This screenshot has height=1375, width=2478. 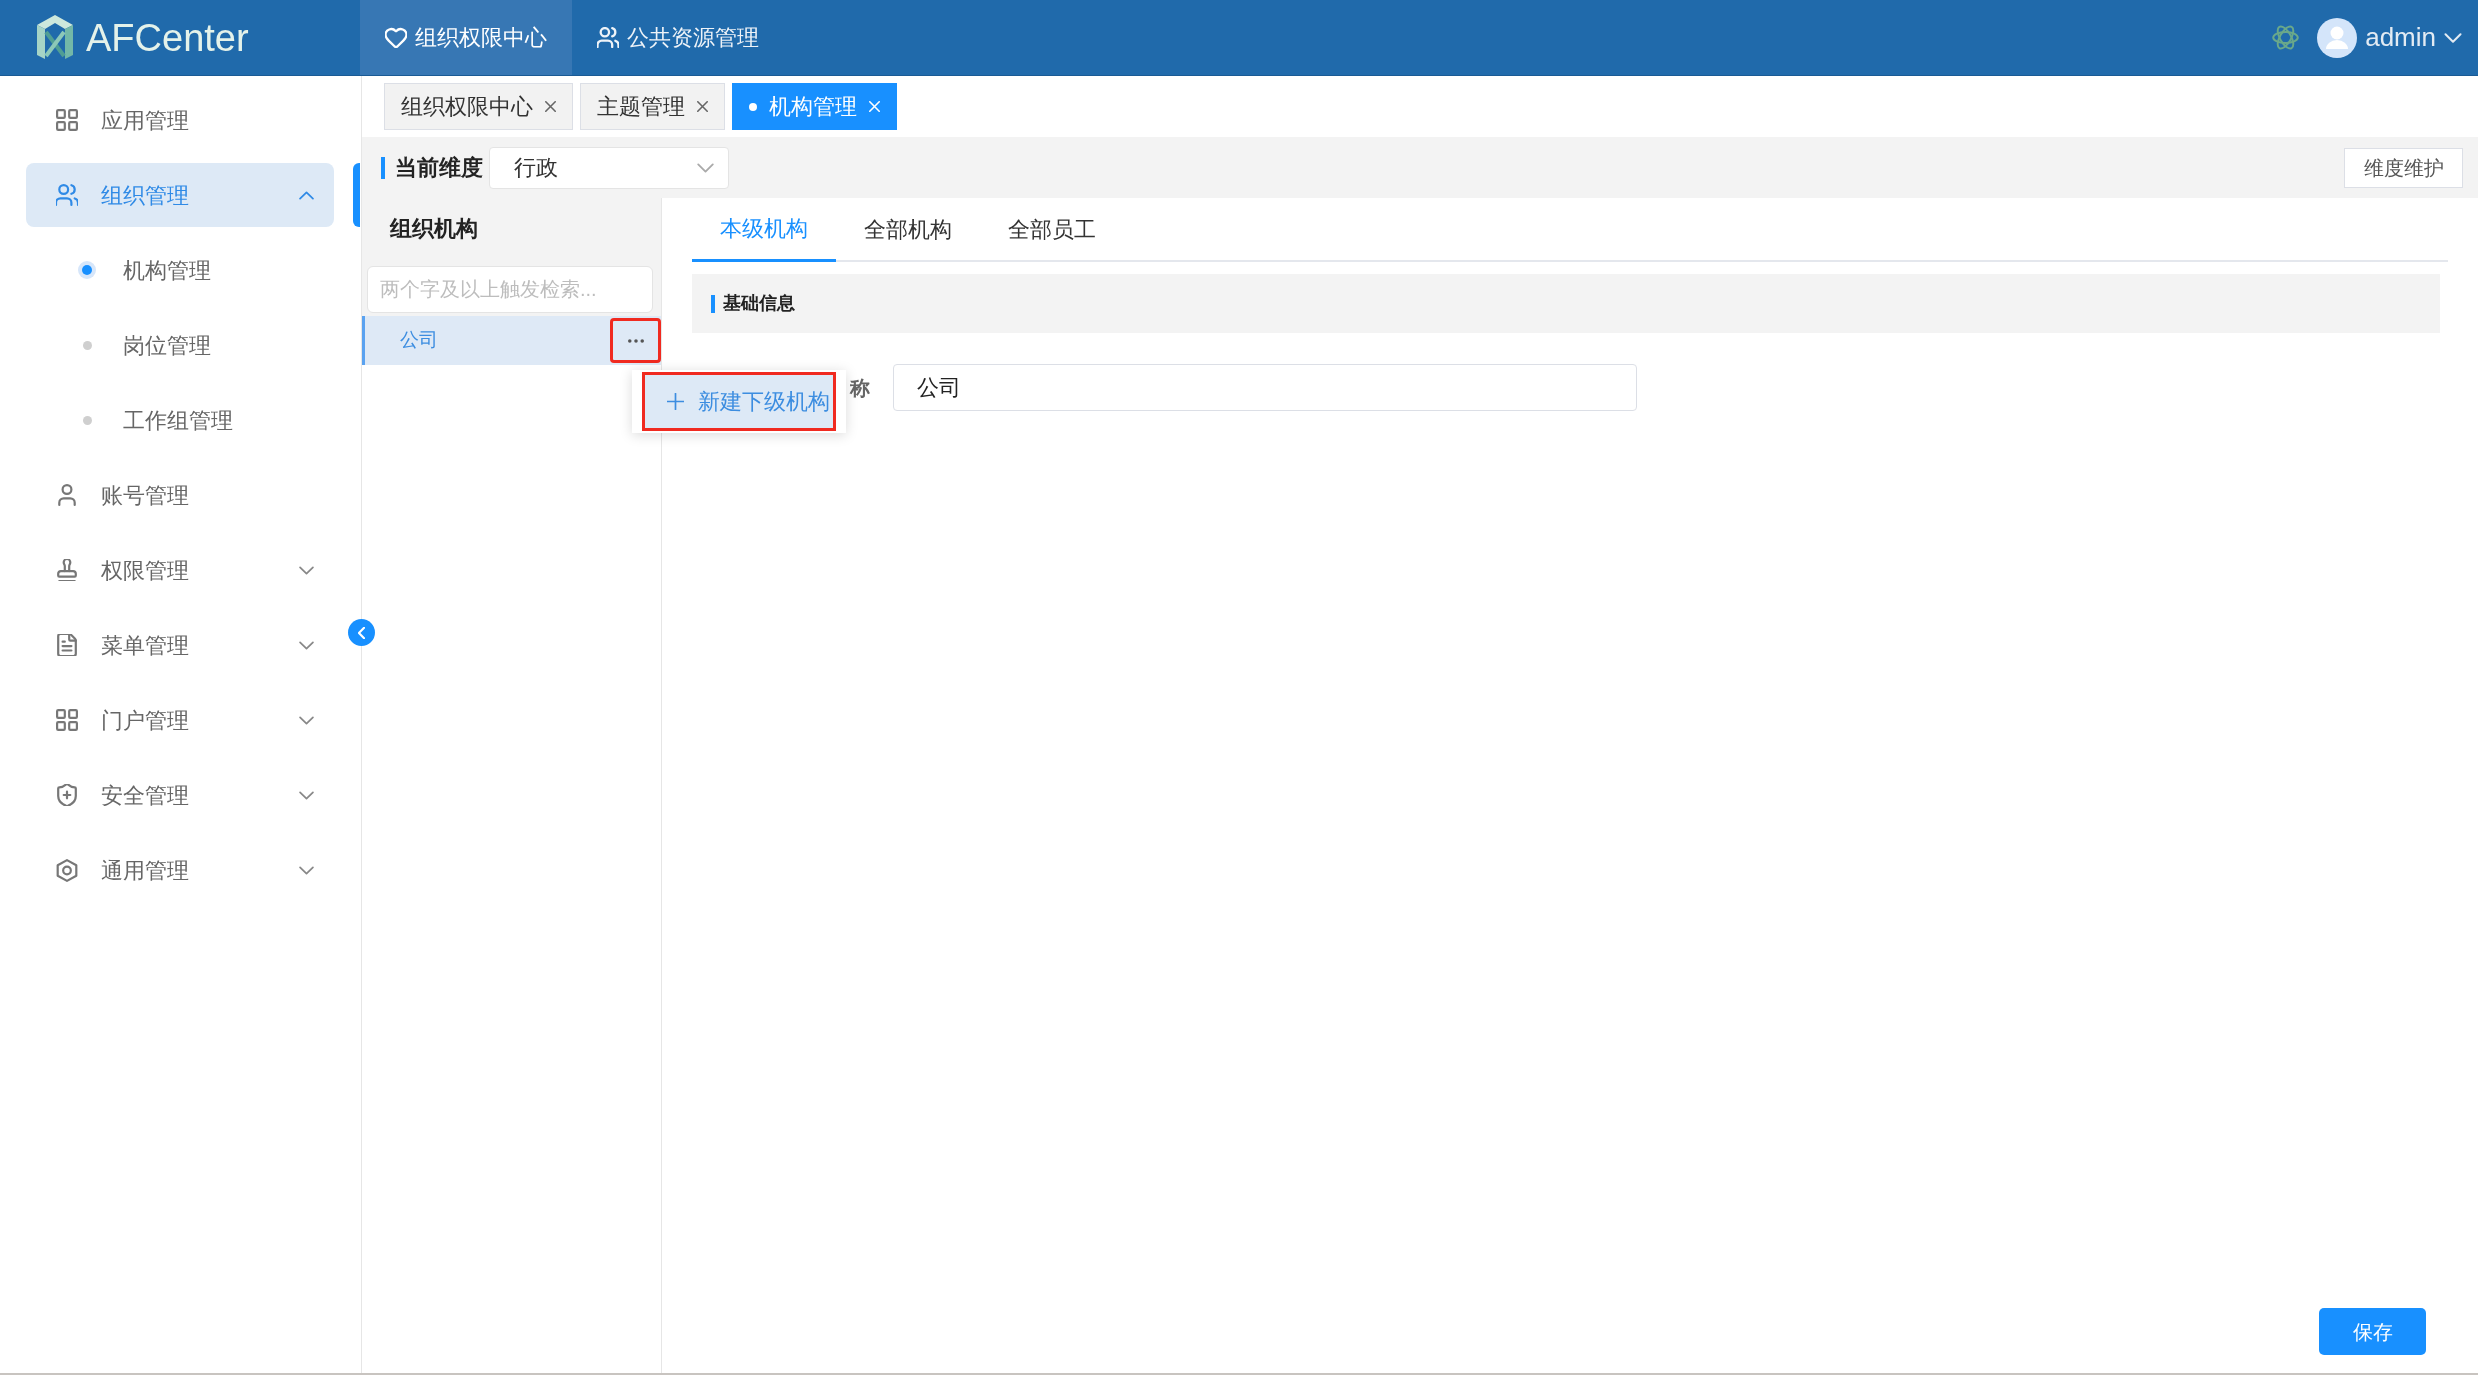 What do you see at coordinates (434, 228) in the screenshot?
I see `panel-title: 组织机构` at bounding box center [434, 228].